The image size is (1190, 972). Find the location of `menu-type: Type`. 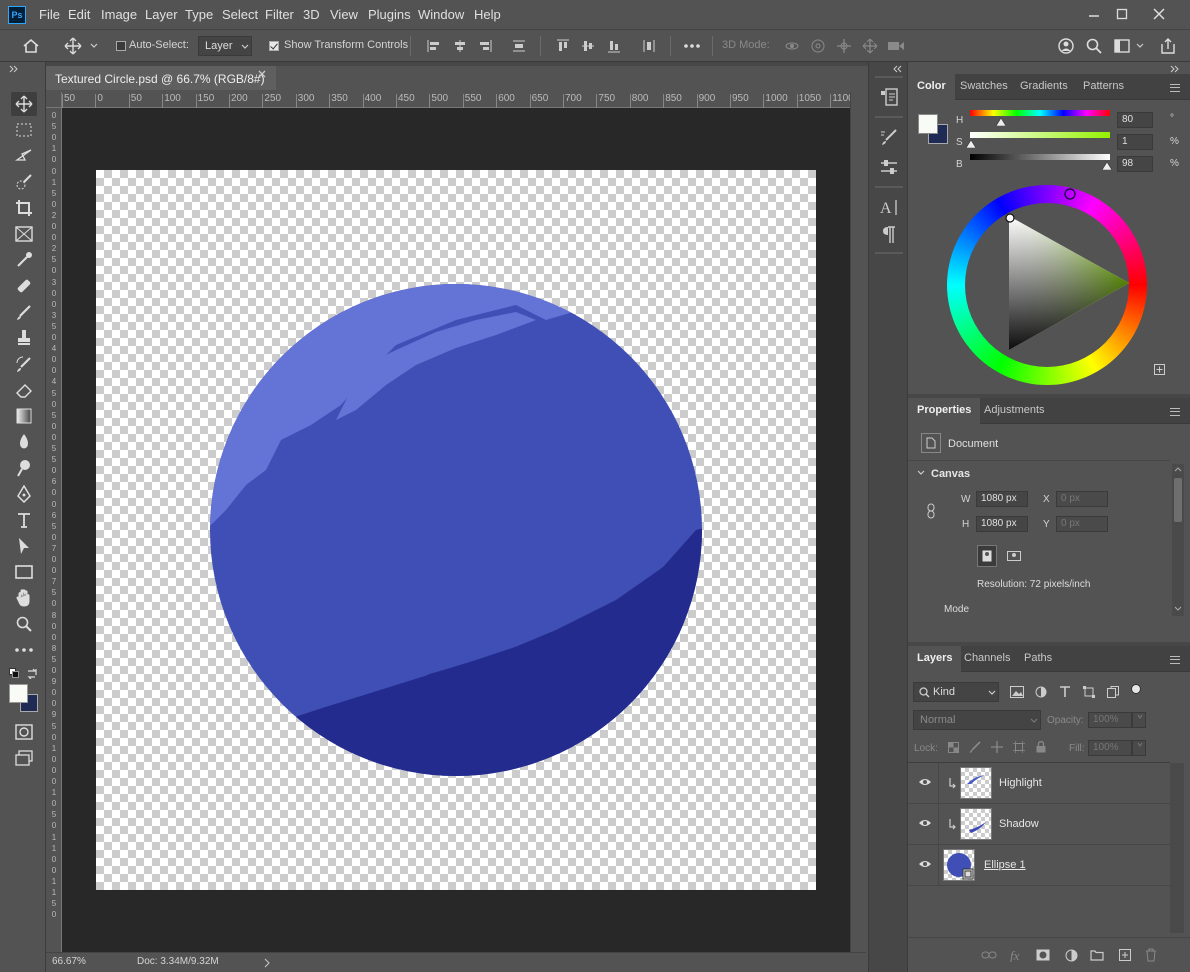

menu-type: Type is located at coordinates (199, 14).